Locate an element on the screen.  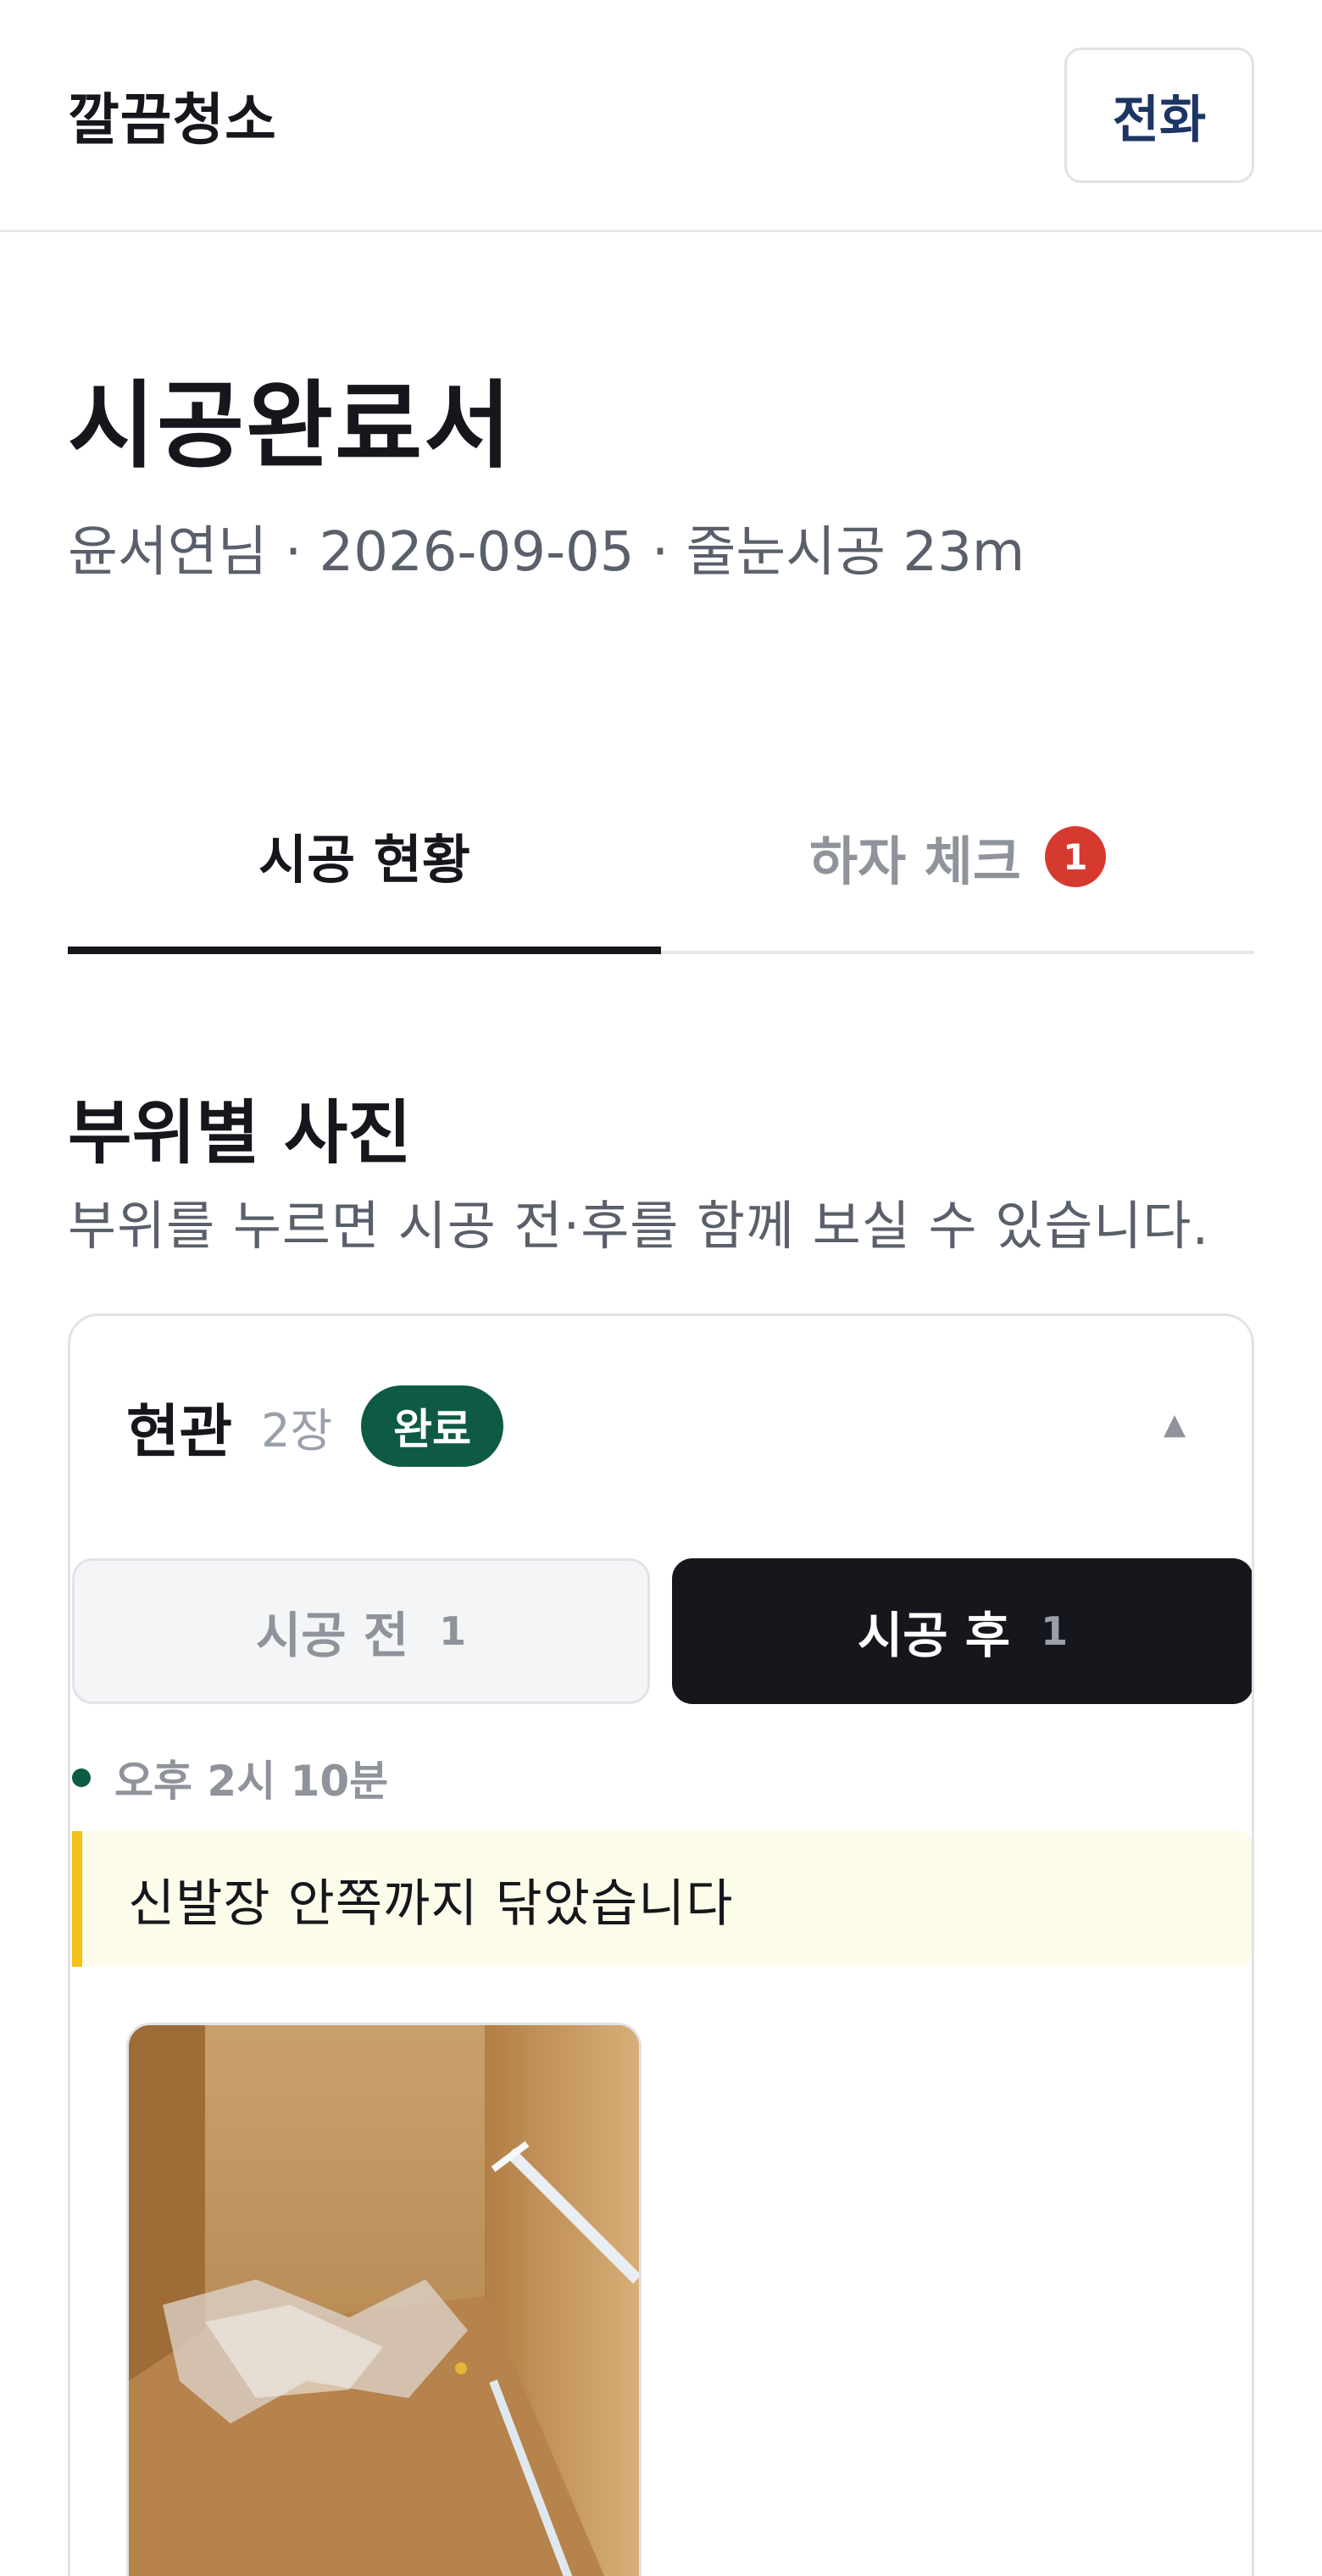
photo-image is located at coordinates (384, 2300).